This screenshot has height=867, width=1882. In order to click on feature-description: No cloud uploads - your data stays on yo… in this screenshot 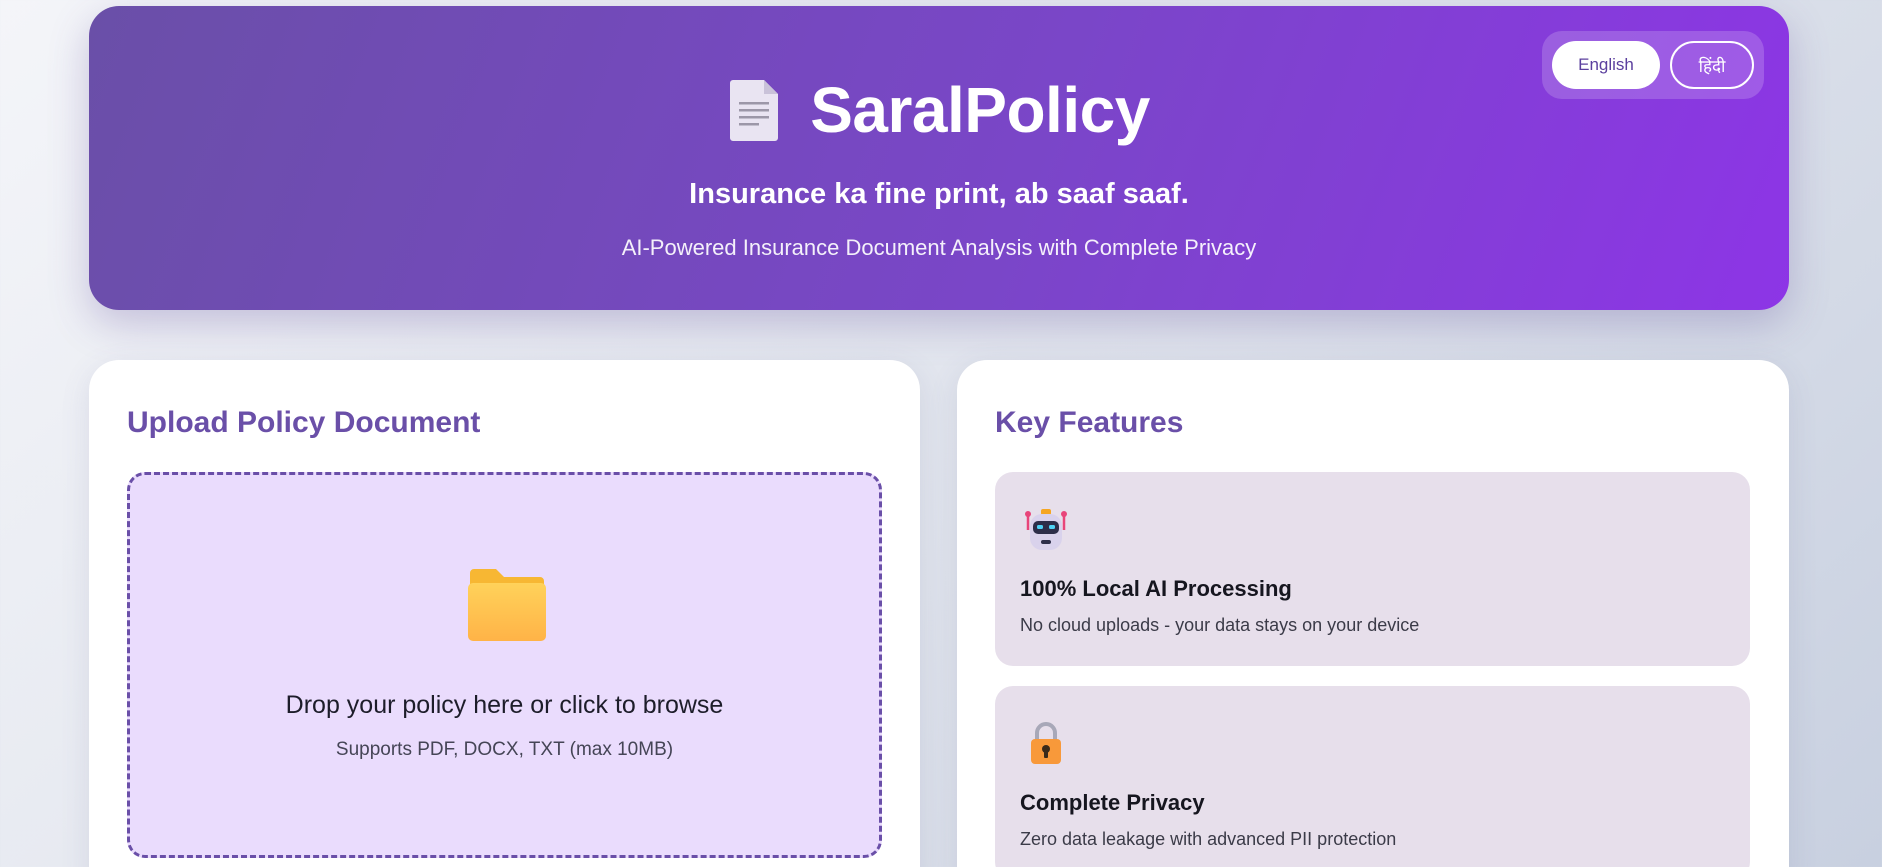, I will do `click(1220, 625)`.